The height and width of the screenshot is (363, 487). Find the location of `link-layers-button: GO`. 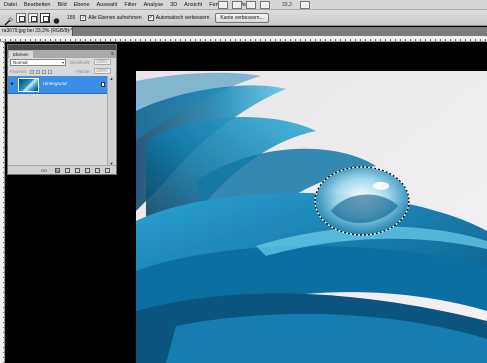

link-layers-button: GO is located at coordinates (44, 170).